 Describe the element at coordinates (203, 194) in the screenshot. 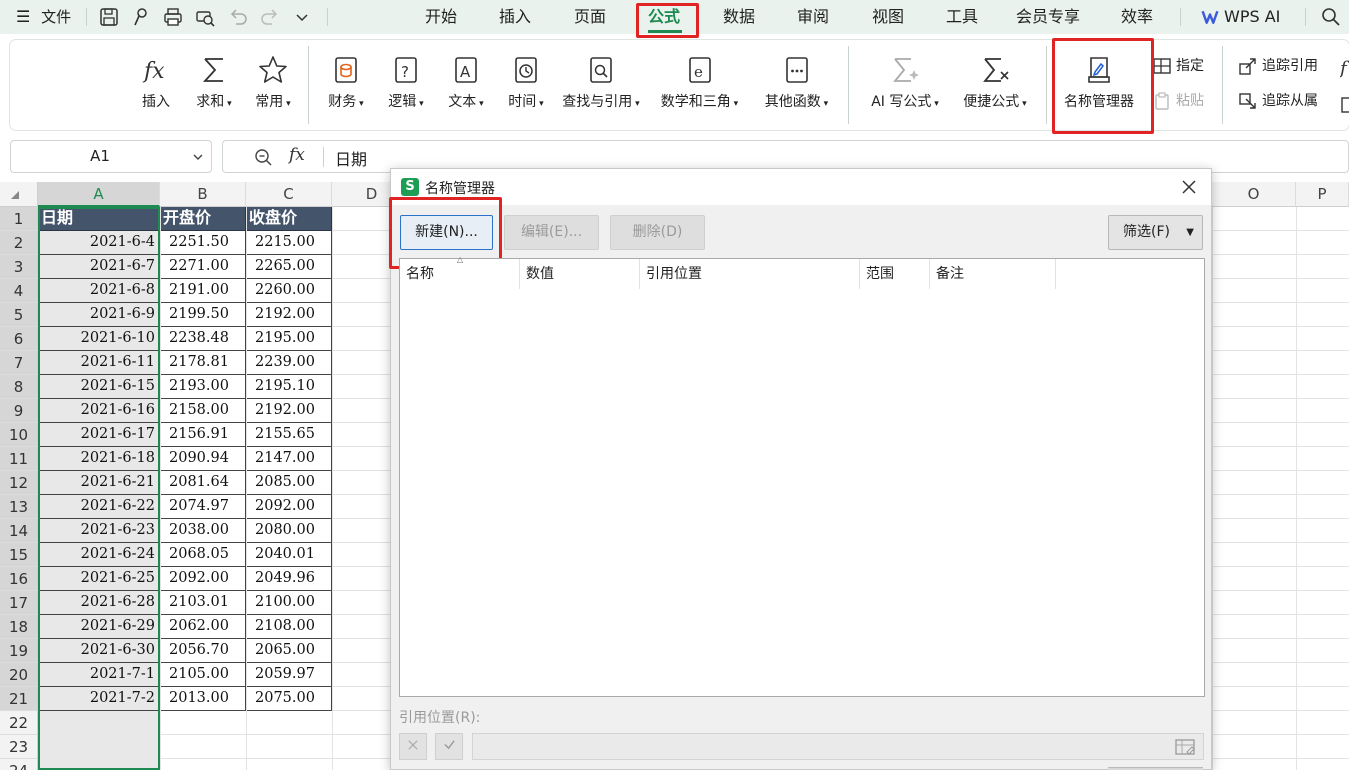

I see `column-header-b: B` at that location.